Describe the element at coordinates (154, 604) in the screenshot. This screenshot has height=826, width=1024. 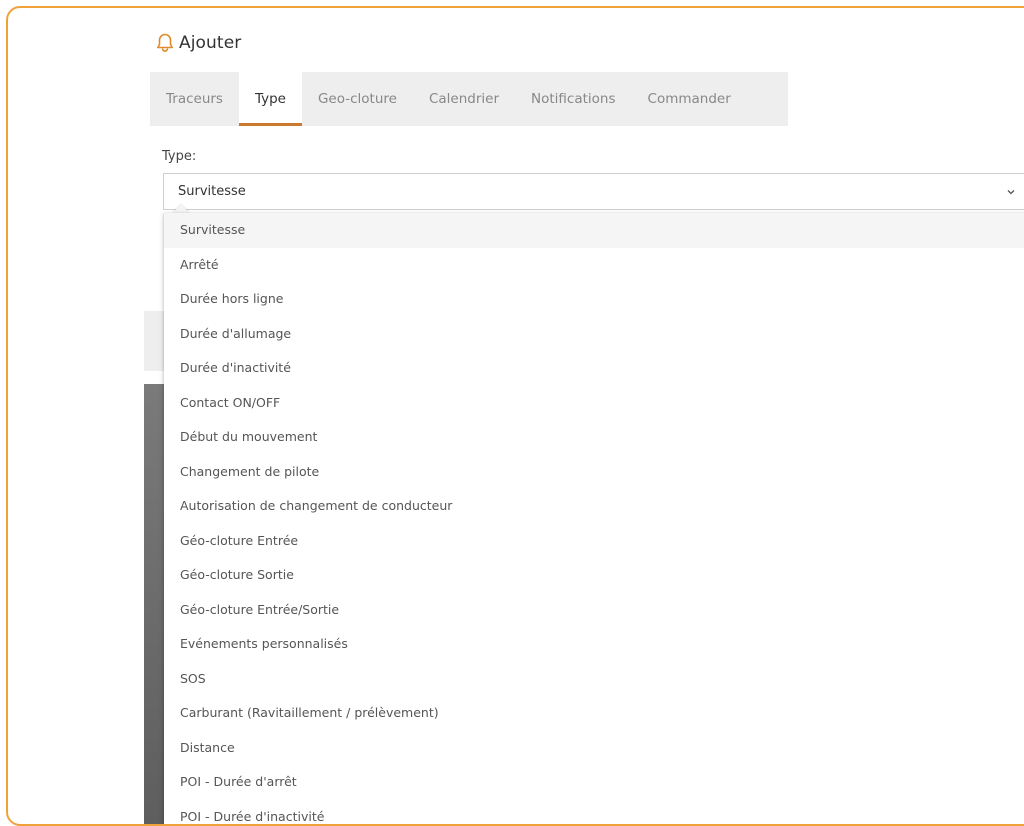
I see `background-overlay` at that location.